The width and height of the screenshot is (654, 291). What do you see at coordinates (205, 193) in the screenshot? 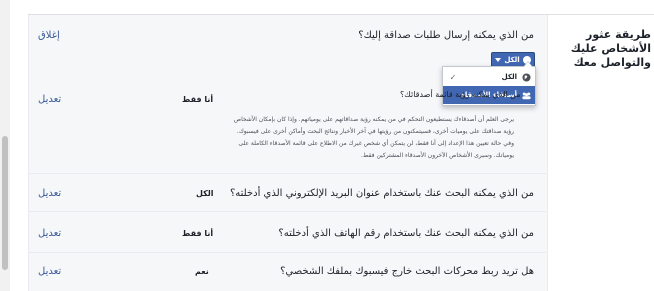
I see `setting-value: الكل` at bounding box center [205, 193].